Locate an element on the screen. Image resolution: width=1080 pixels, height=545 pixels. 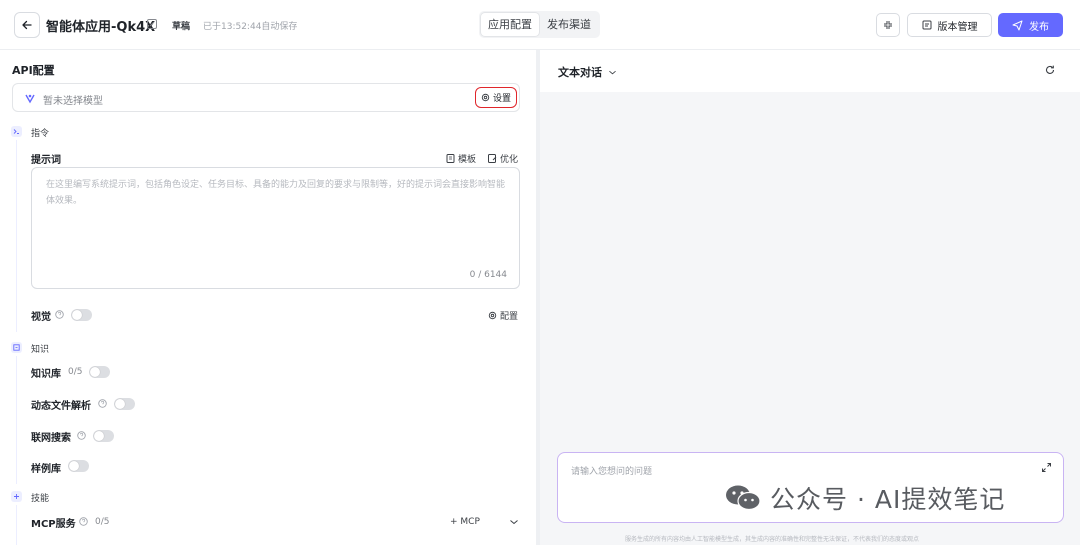
collapse-icon is located at coordinates (888, 25).